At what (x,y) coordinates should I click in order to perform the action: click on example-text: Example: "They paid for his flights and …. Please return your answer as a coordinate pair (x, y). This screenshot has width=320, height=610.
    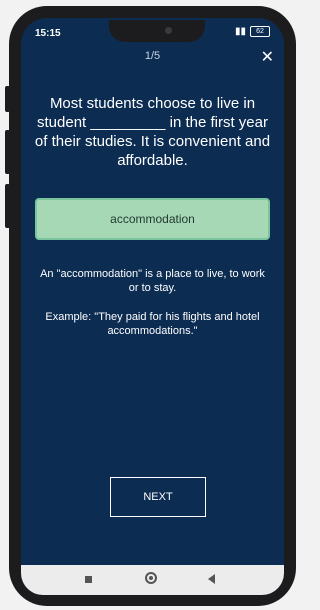
    Looking at the image, I should click on (152, 324).